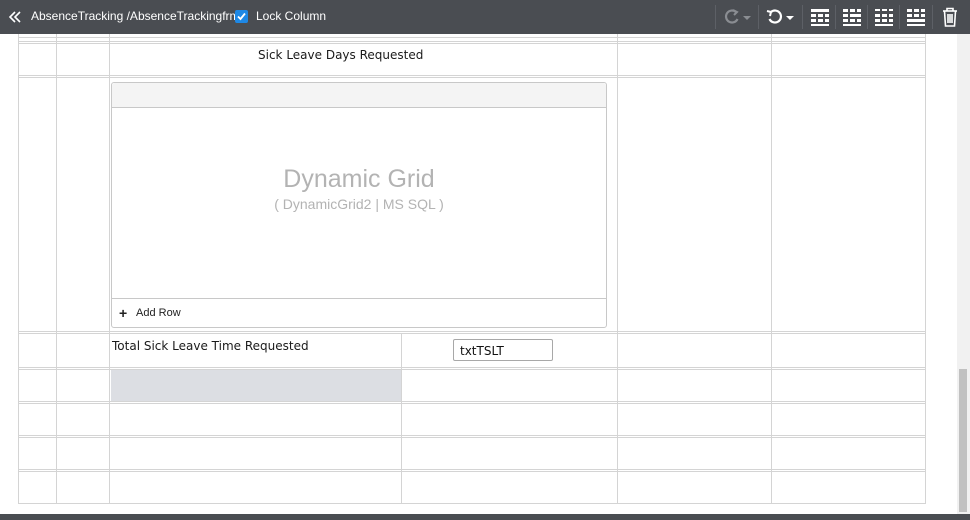 The height and width of the screenshot is (520, 970). I want to click on redo-icon, so click(737, 16).